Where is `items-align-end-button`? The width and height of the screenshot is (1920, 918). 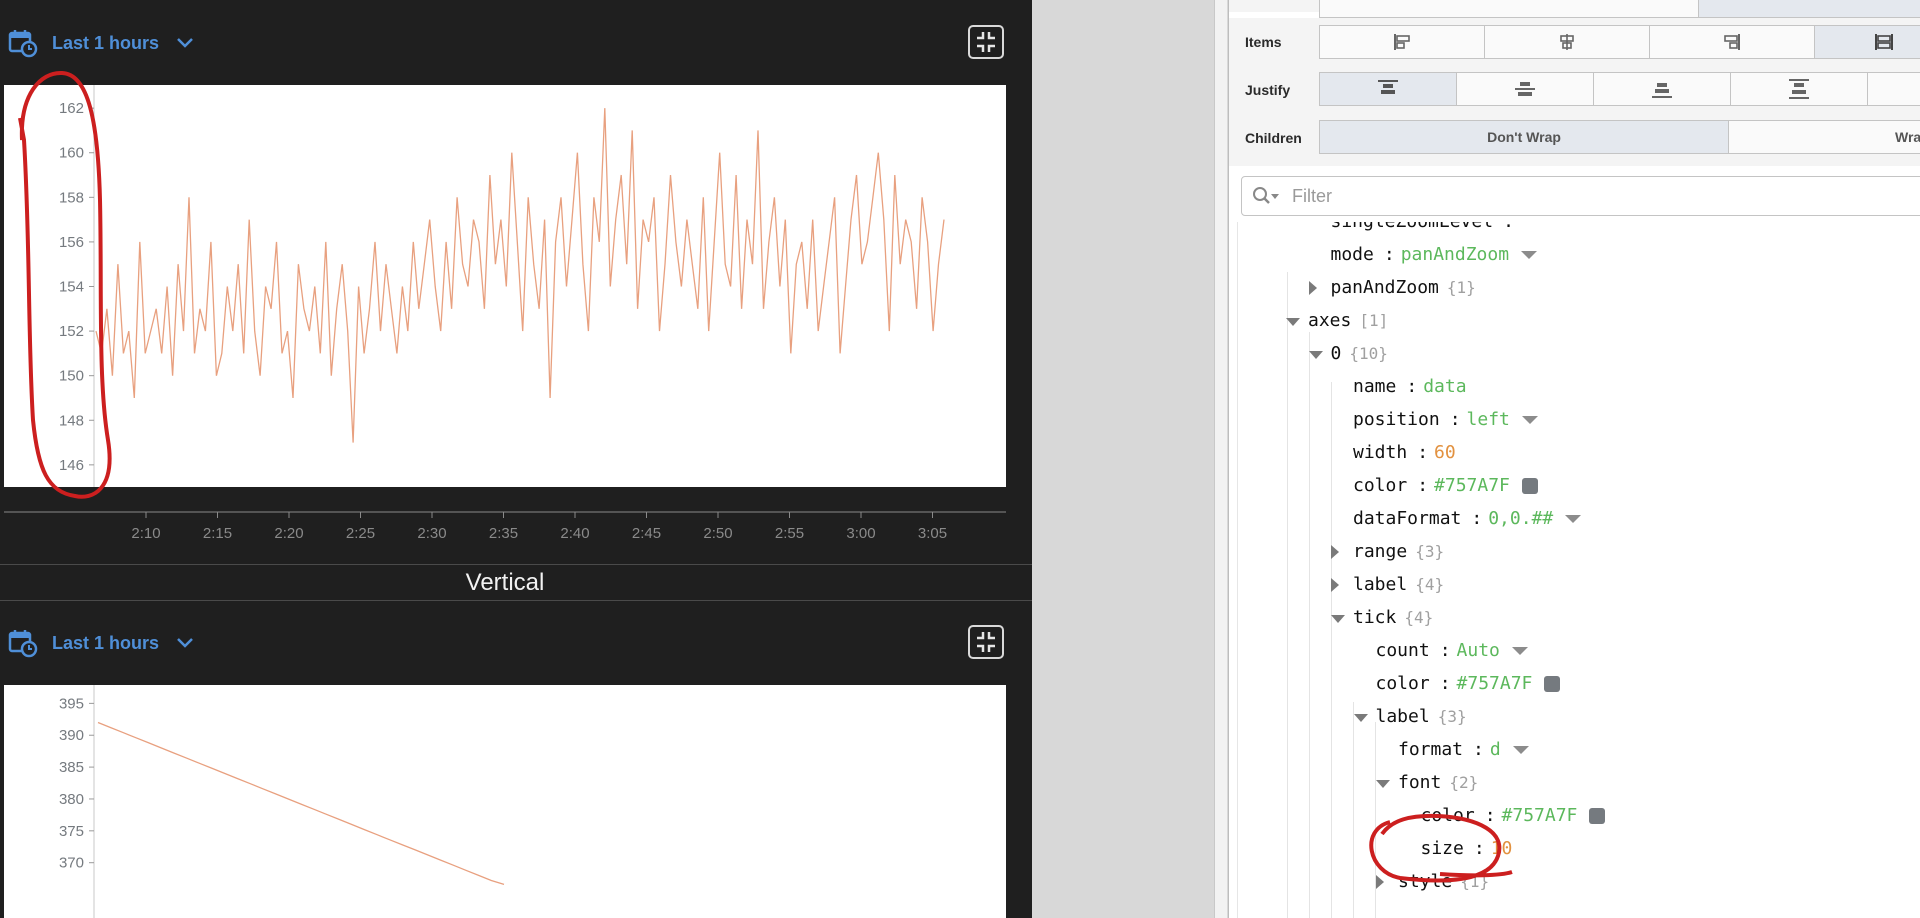
items-align-end-button is located at coordinates (1732, 42).